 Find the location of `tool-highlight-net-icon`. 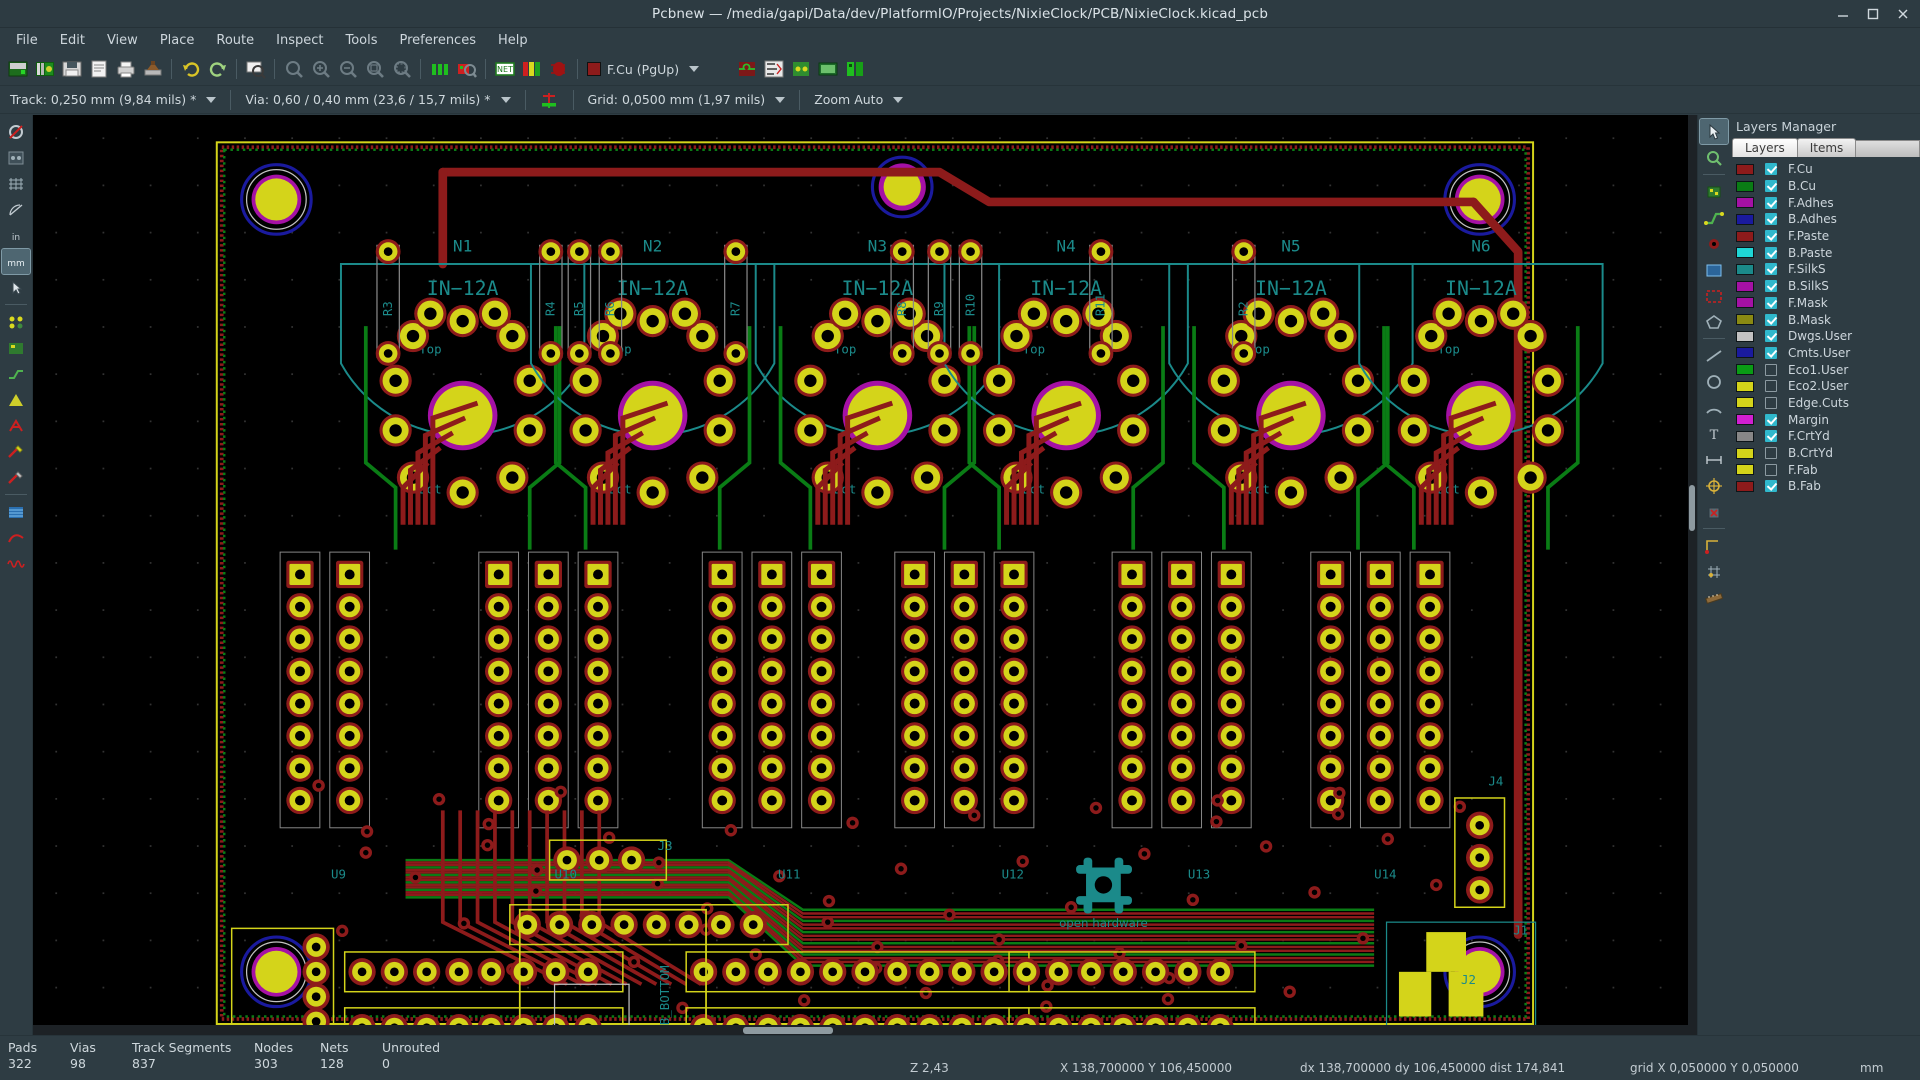

tool-highlight-net-icon is located at coordinates (16, 131).